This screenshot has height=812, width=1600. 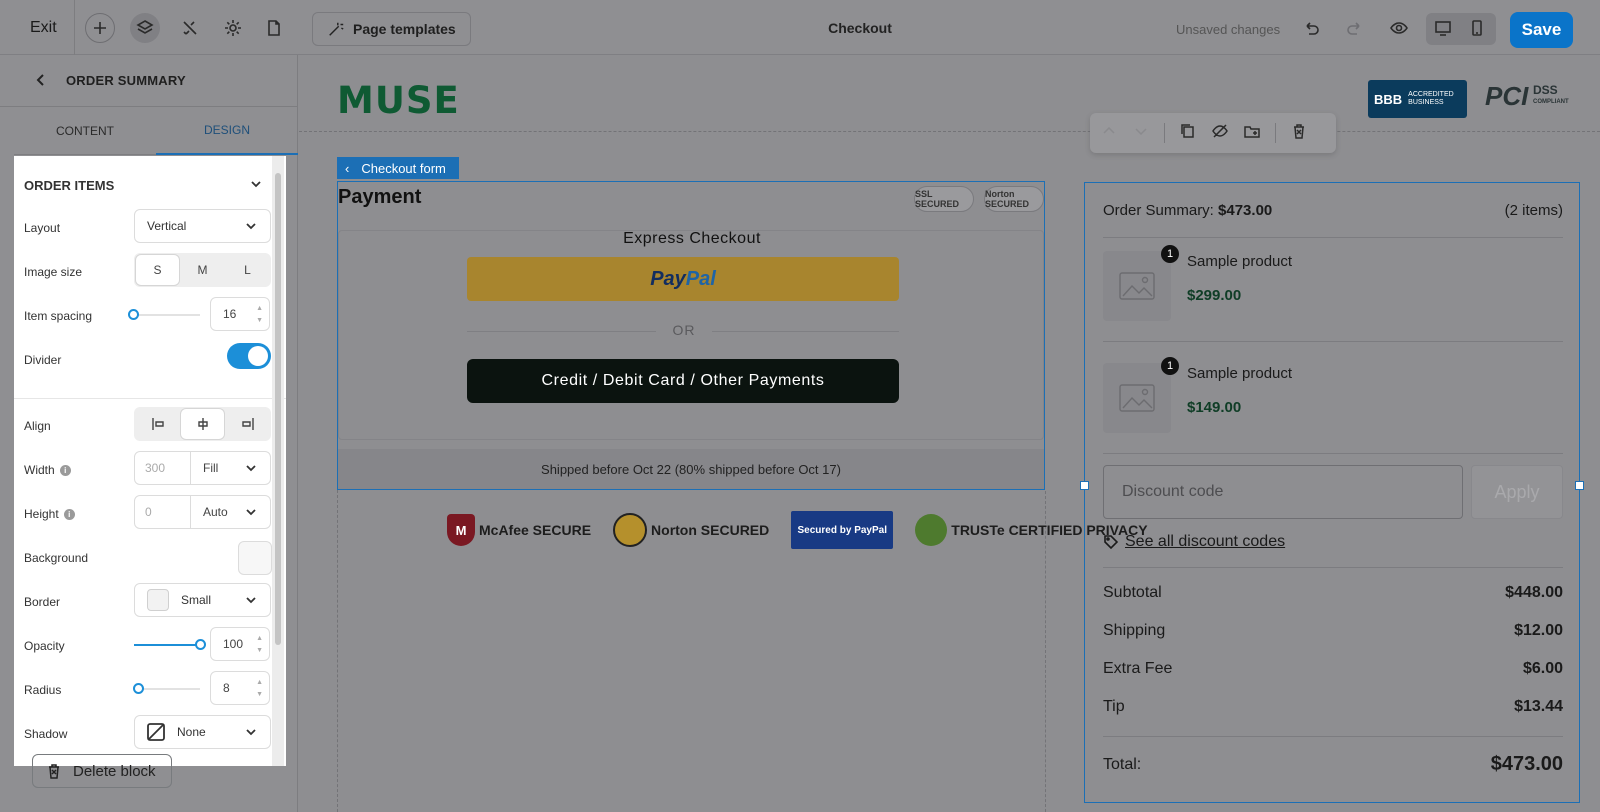 I want to click on mobile-view-button, so click(x=1477, y=28).